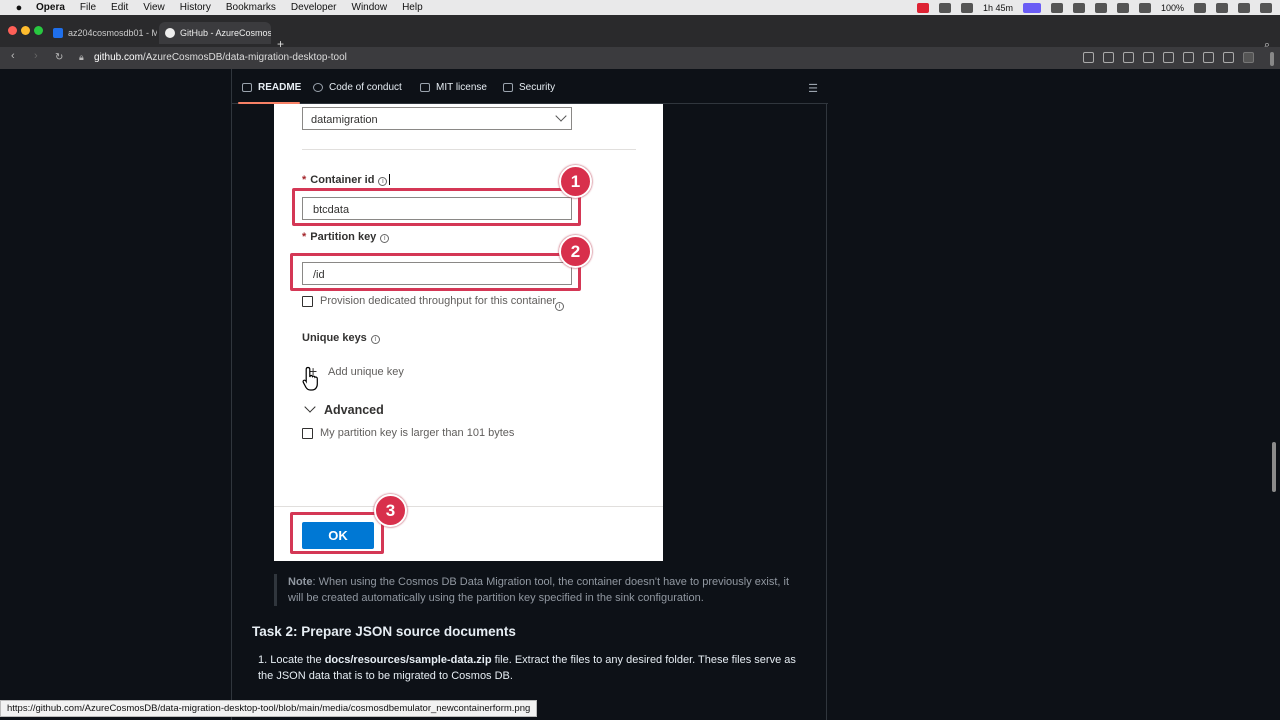  I want to click on unique-keys-label: Unique keys i, so click(341, 338).